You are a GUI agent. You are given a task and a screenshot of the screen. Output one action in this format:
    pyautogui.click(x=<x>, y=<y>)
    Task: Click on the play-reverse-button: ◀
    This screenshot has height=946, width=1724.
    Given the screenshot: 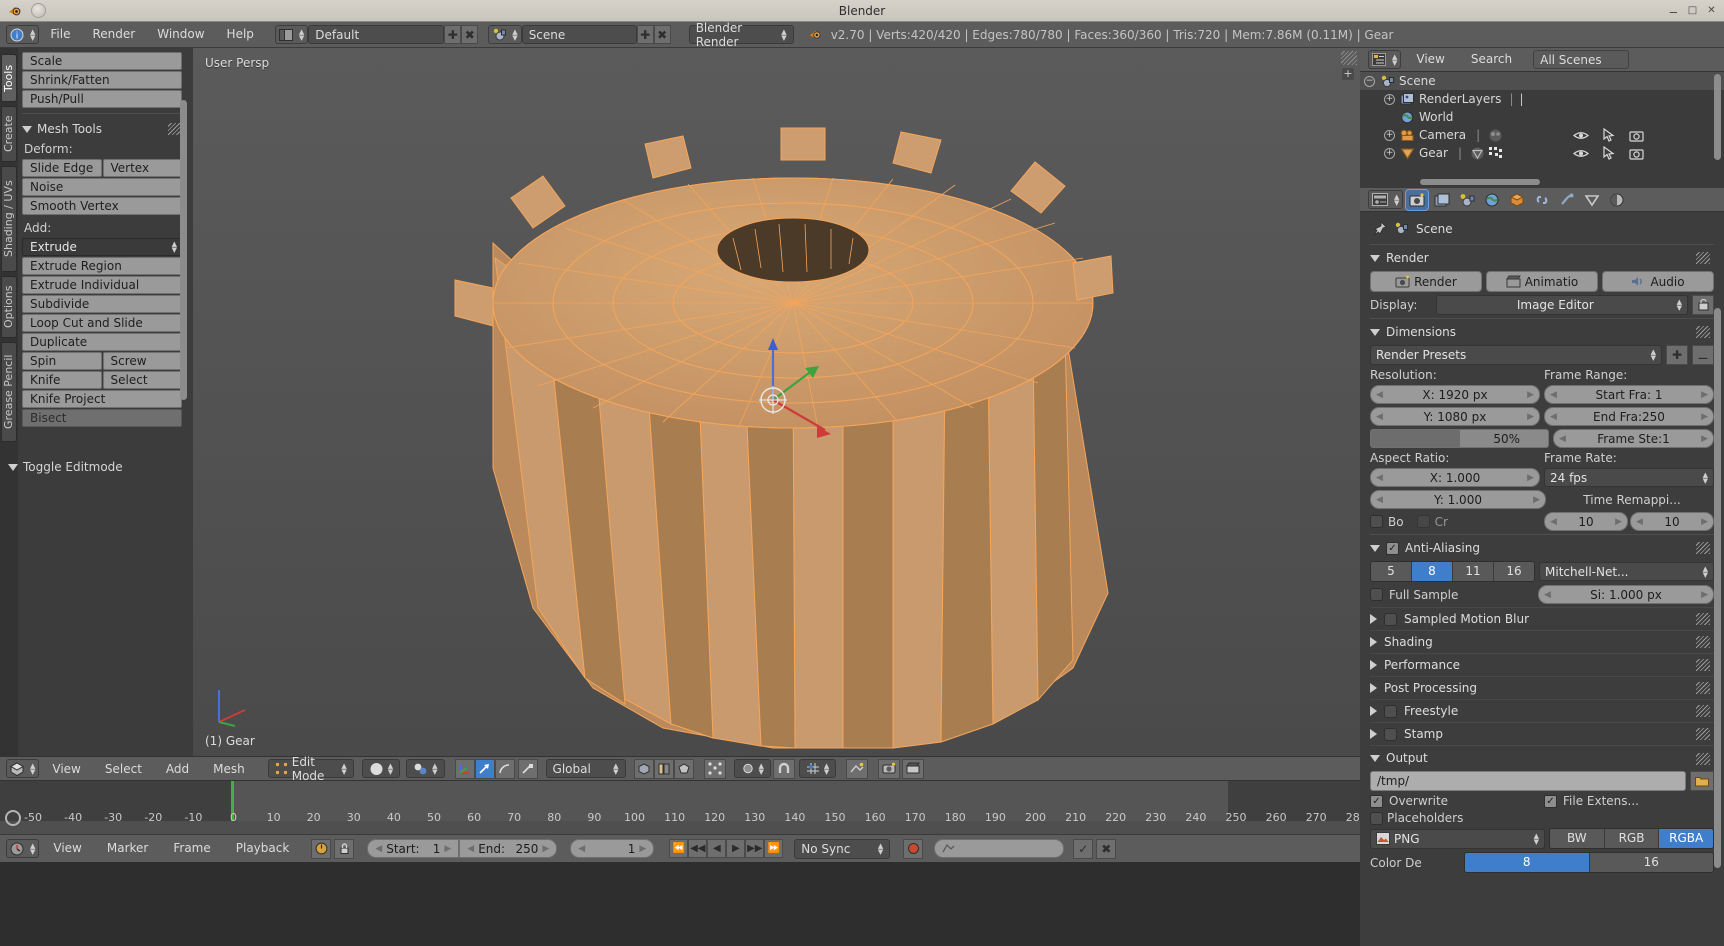 What is the action you would take?
    pyautogui.click(x=717, y=848)
    